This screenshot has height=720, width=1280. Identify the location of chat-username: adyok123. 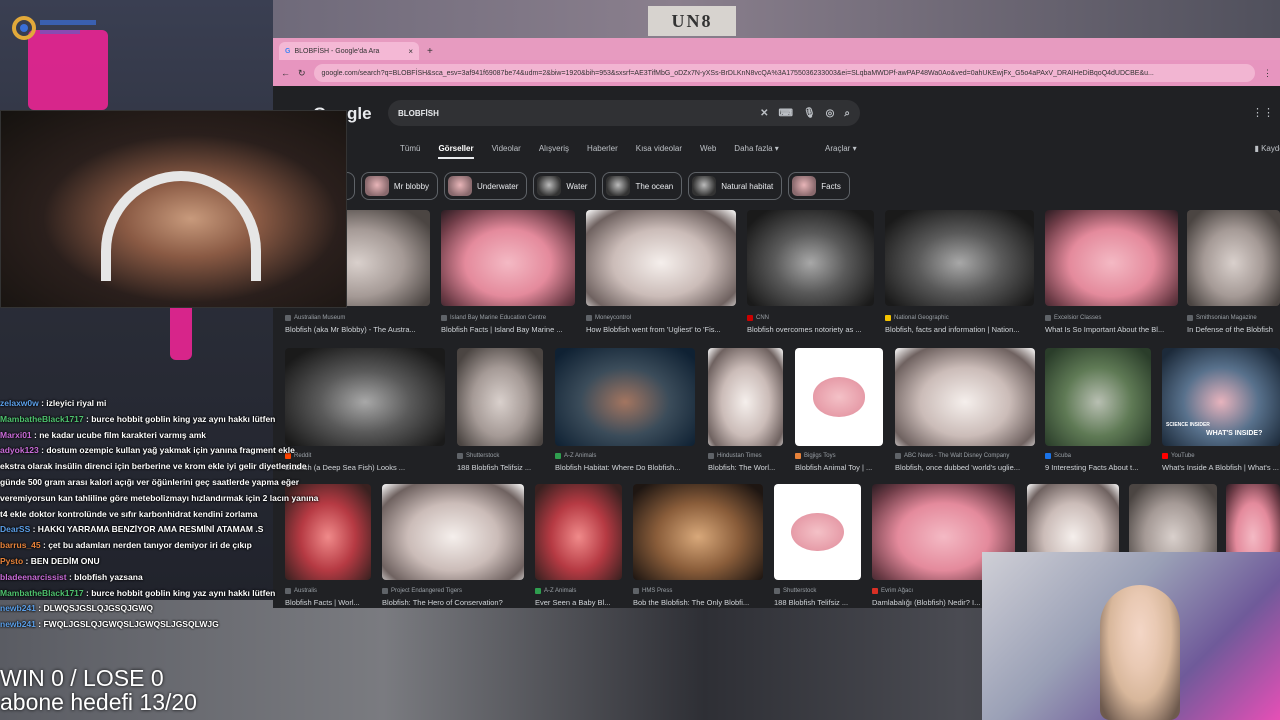
(20, 450).